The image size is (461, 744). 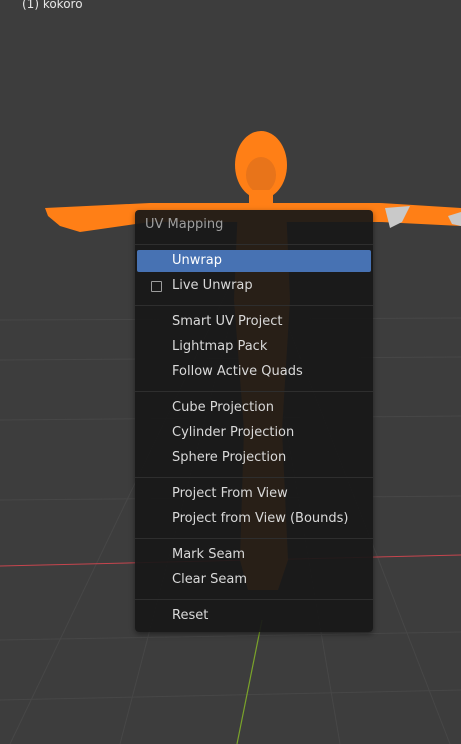 I want to click on menu-item-smart-uv-project: Smart UV Project, so click(x=254, y=322).